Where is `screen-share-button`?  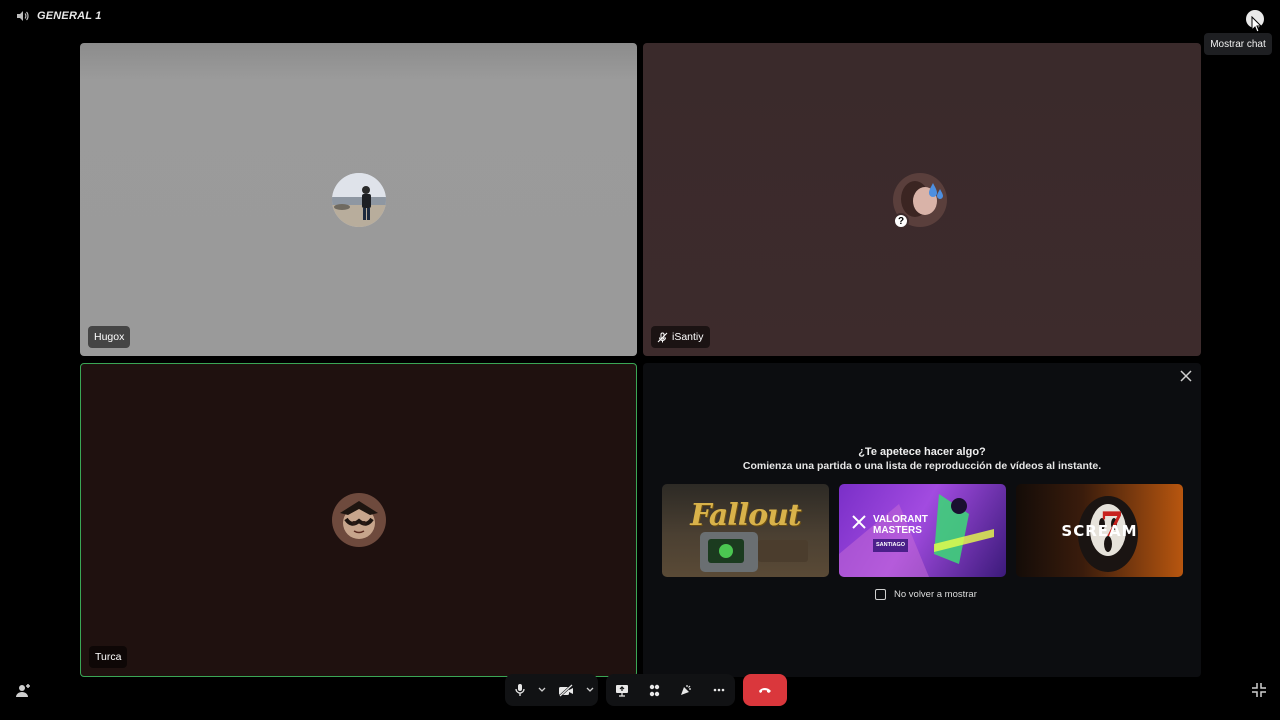
screen-share-button is located at coordinates (622, 690).